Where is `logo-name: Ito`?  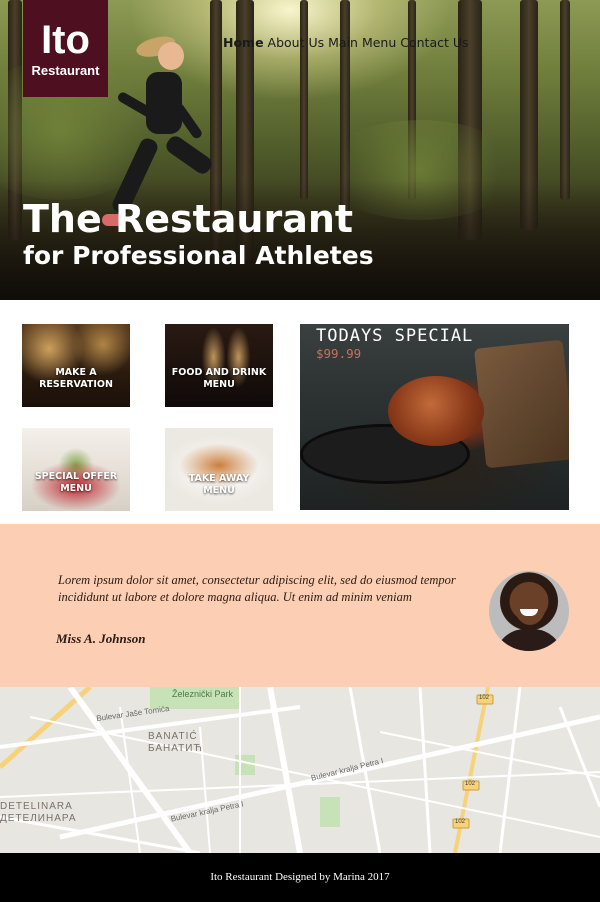 logo-name: Ito is located at coordinates (65, 40).